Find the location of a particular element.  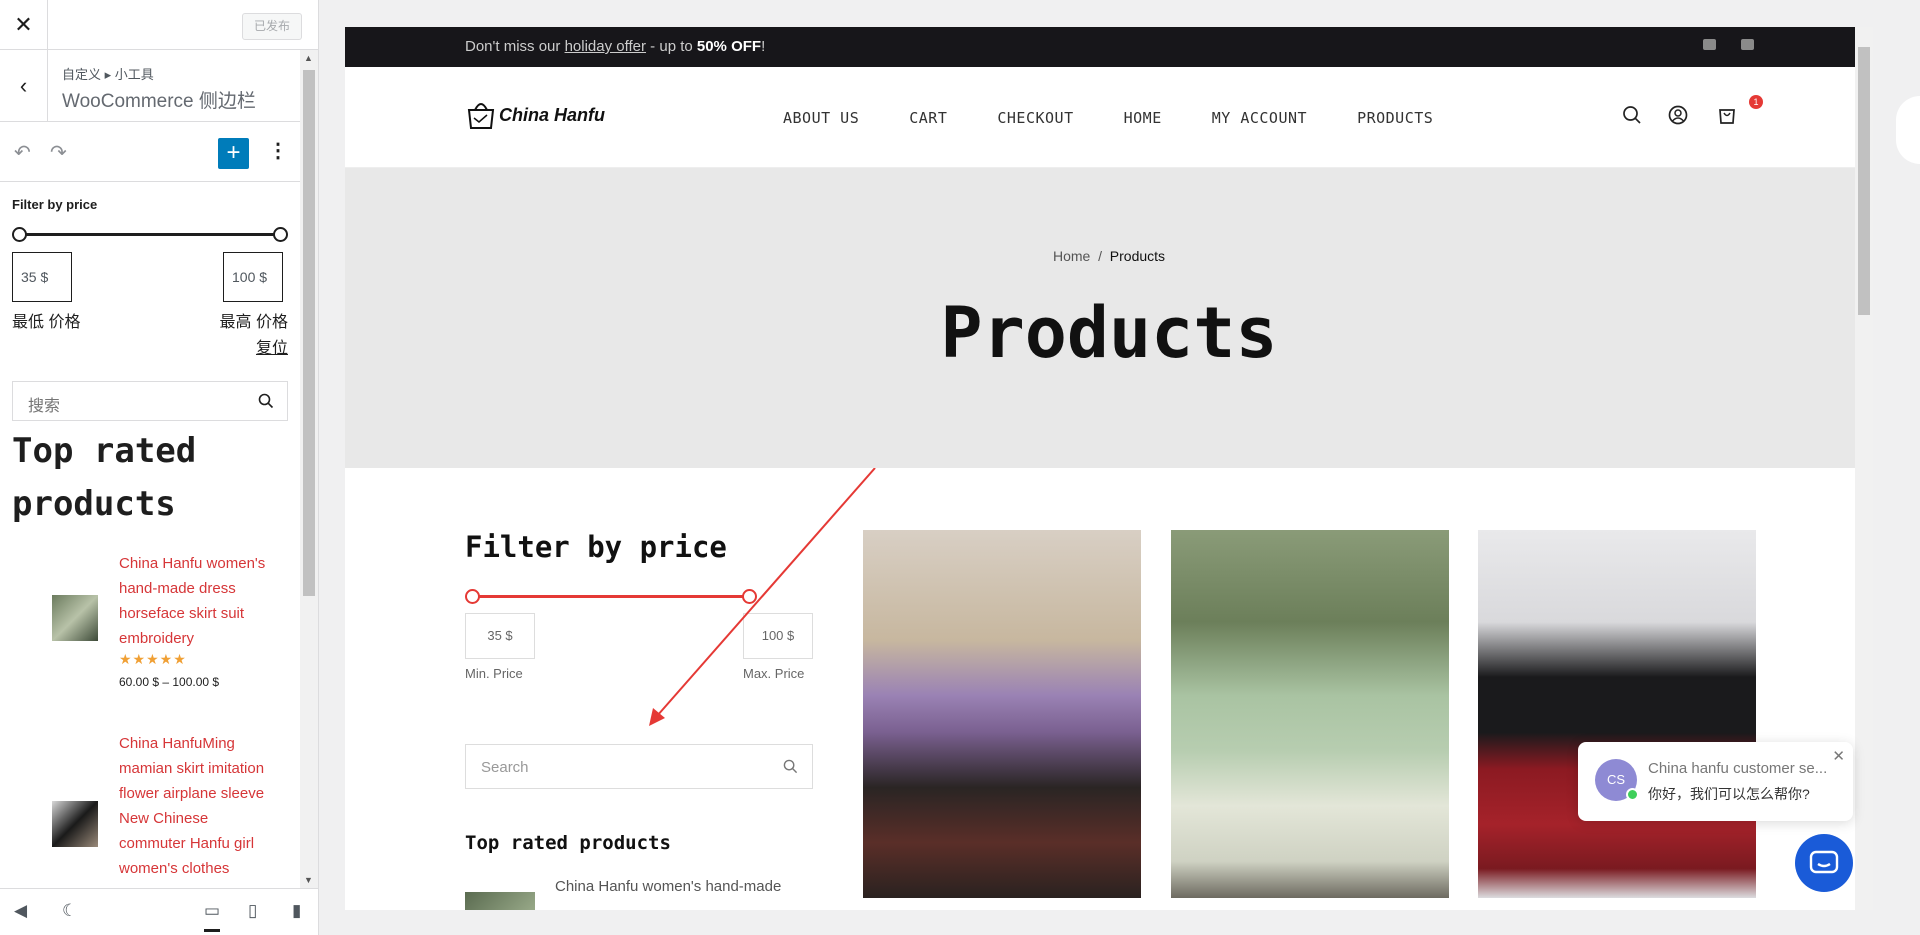

max-price-input: 100 $ is located at coordinates (253, 277).